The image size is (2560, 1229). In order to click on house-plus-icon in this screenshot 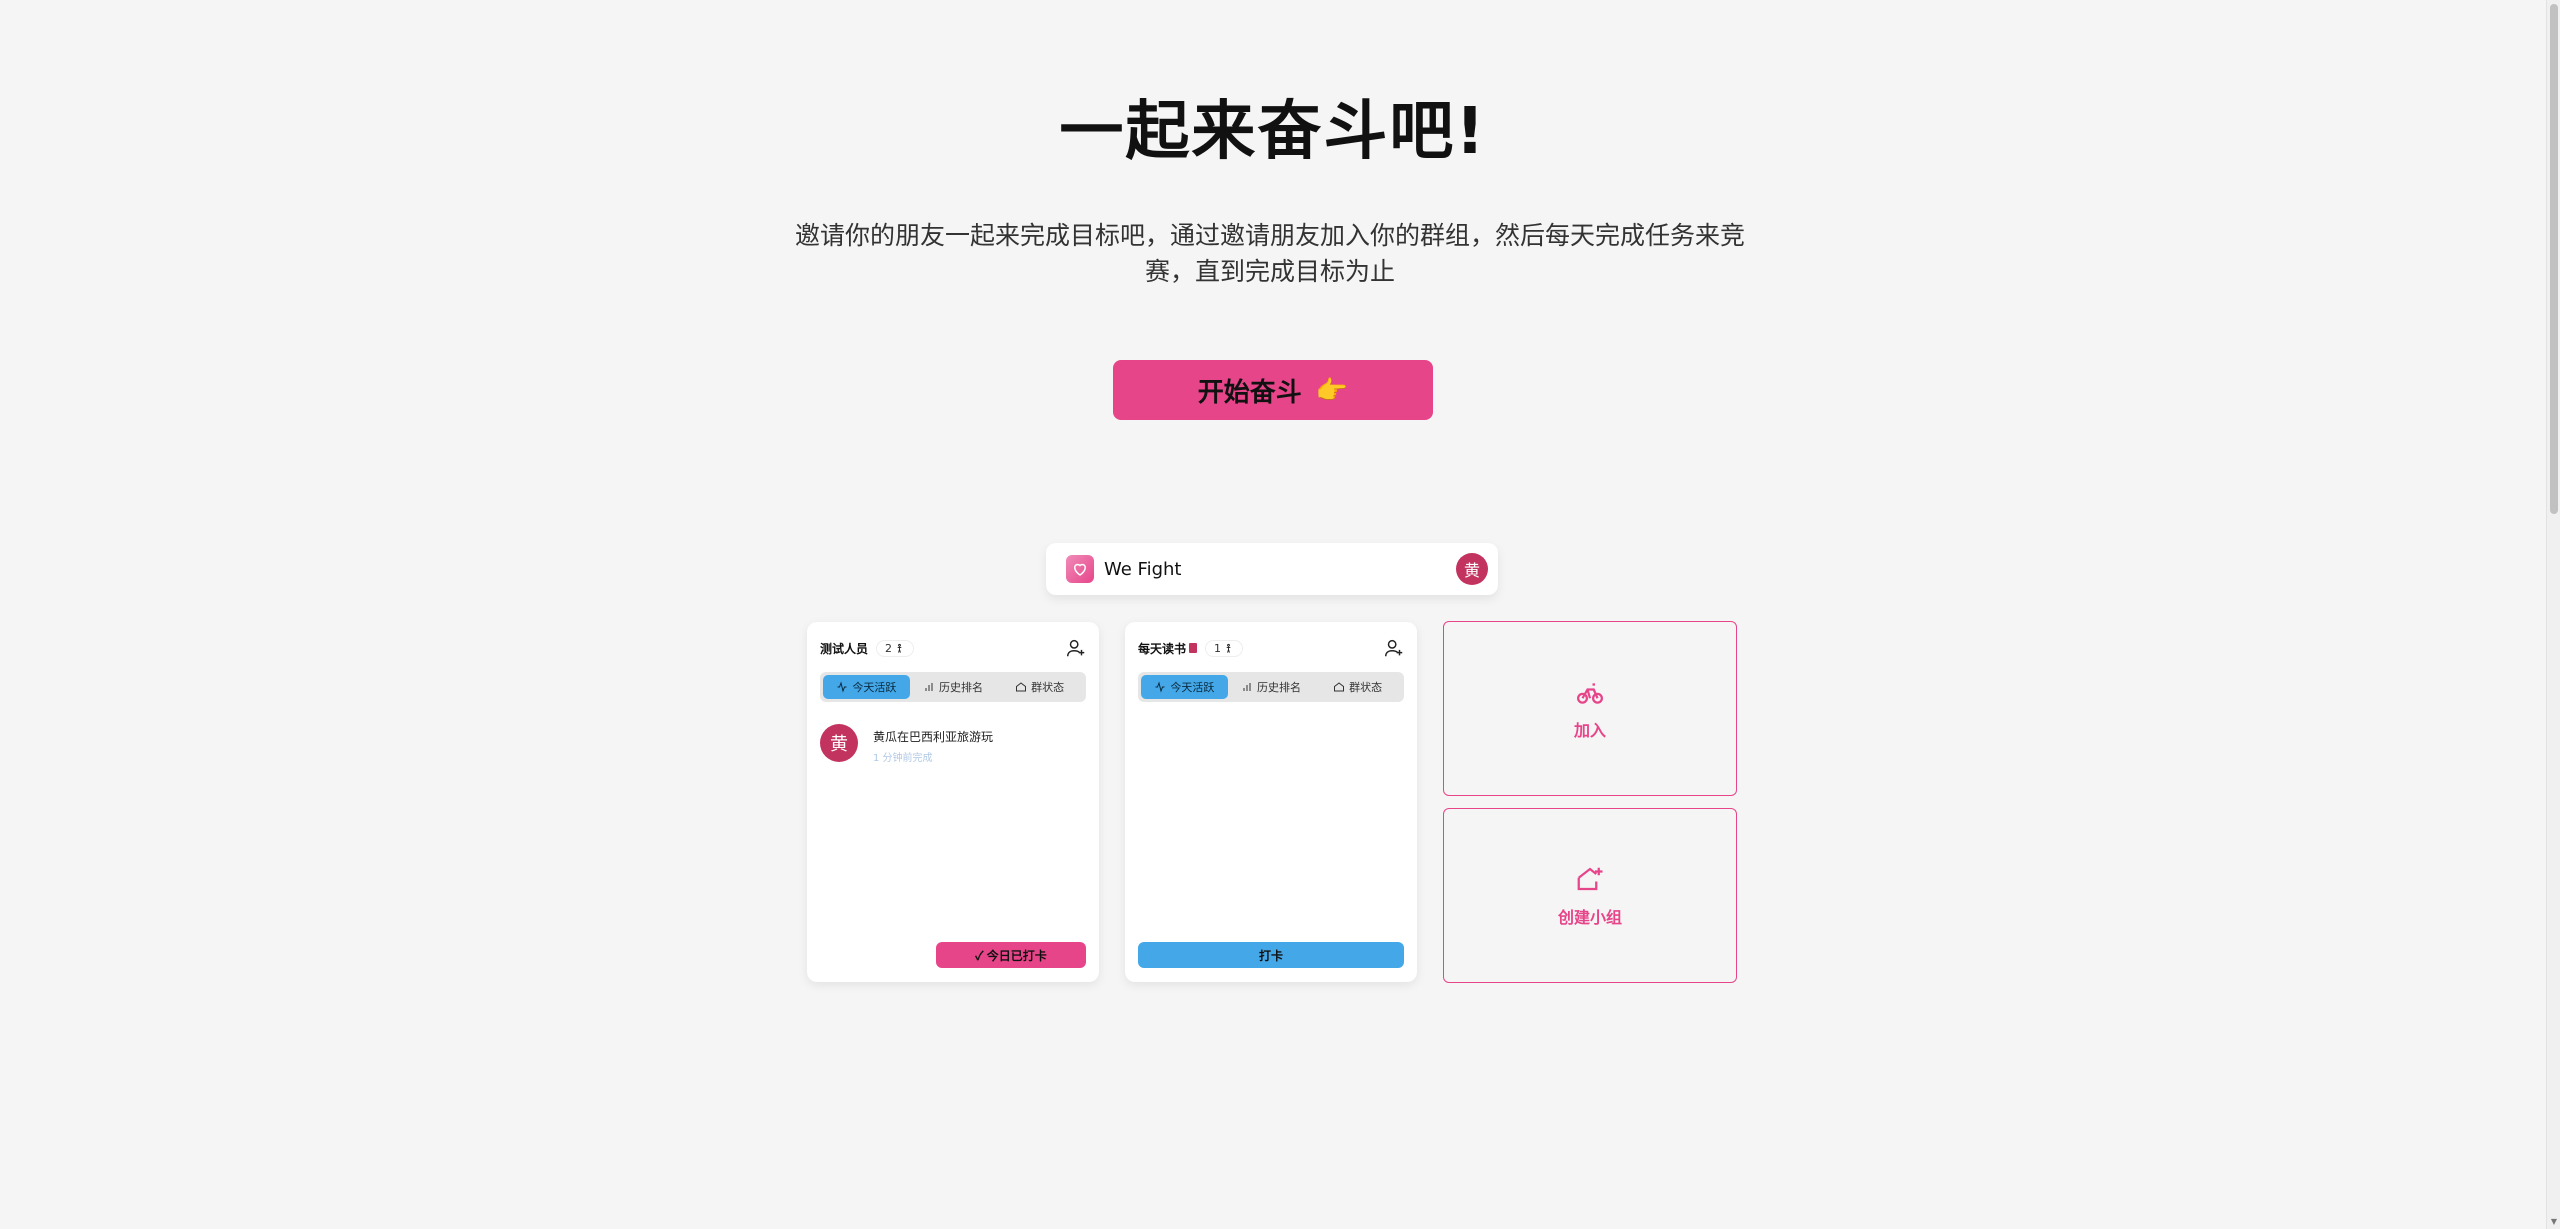, I will do `click(1590, 878)`.